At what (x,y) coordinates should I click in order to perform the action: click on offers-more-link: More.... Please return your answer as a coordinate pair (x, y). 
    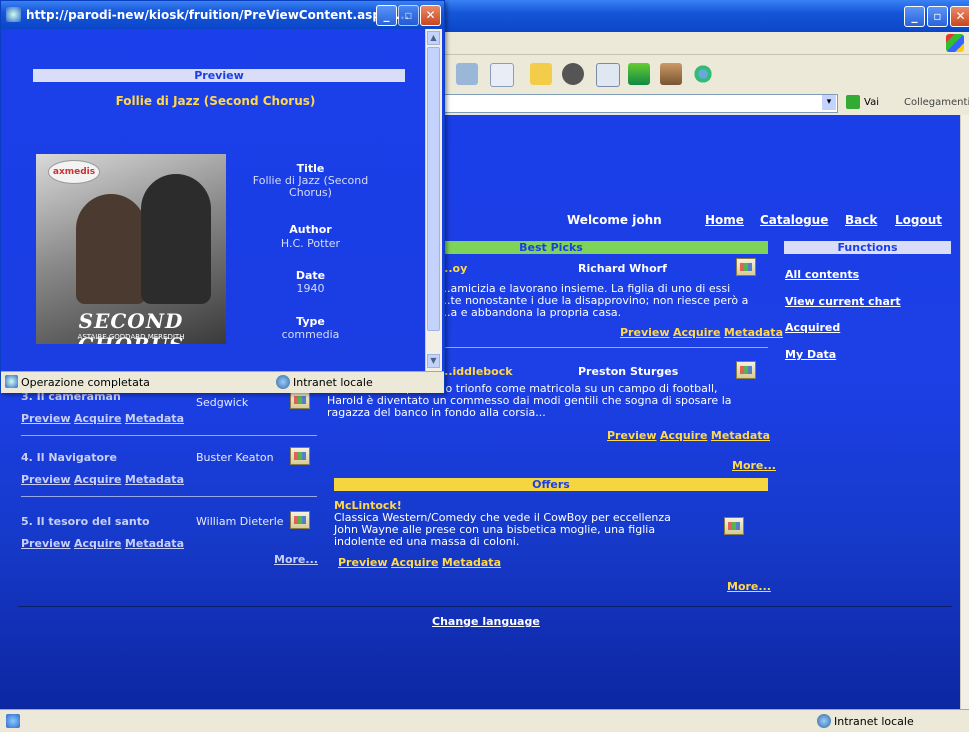
    Looking at the image, I should click on (749, 586).